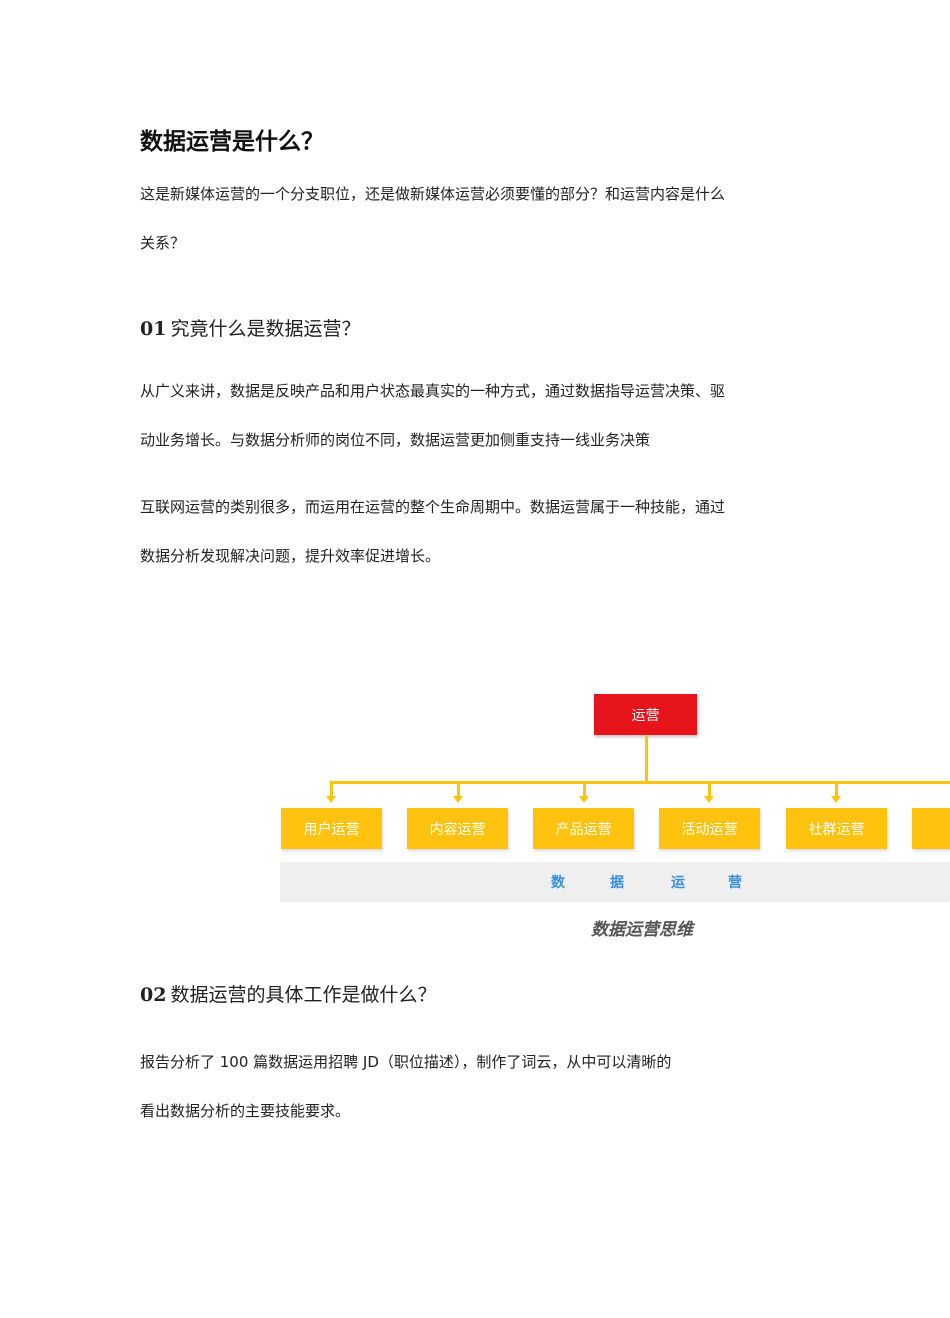 This screenshot has width=950, height=1318. I want to click on section-1-p2-line-1: 互联网运营的类别很多，而运用在运营的整个生命周期中。数据运营属于一种技能，通过, so click(433, 507).